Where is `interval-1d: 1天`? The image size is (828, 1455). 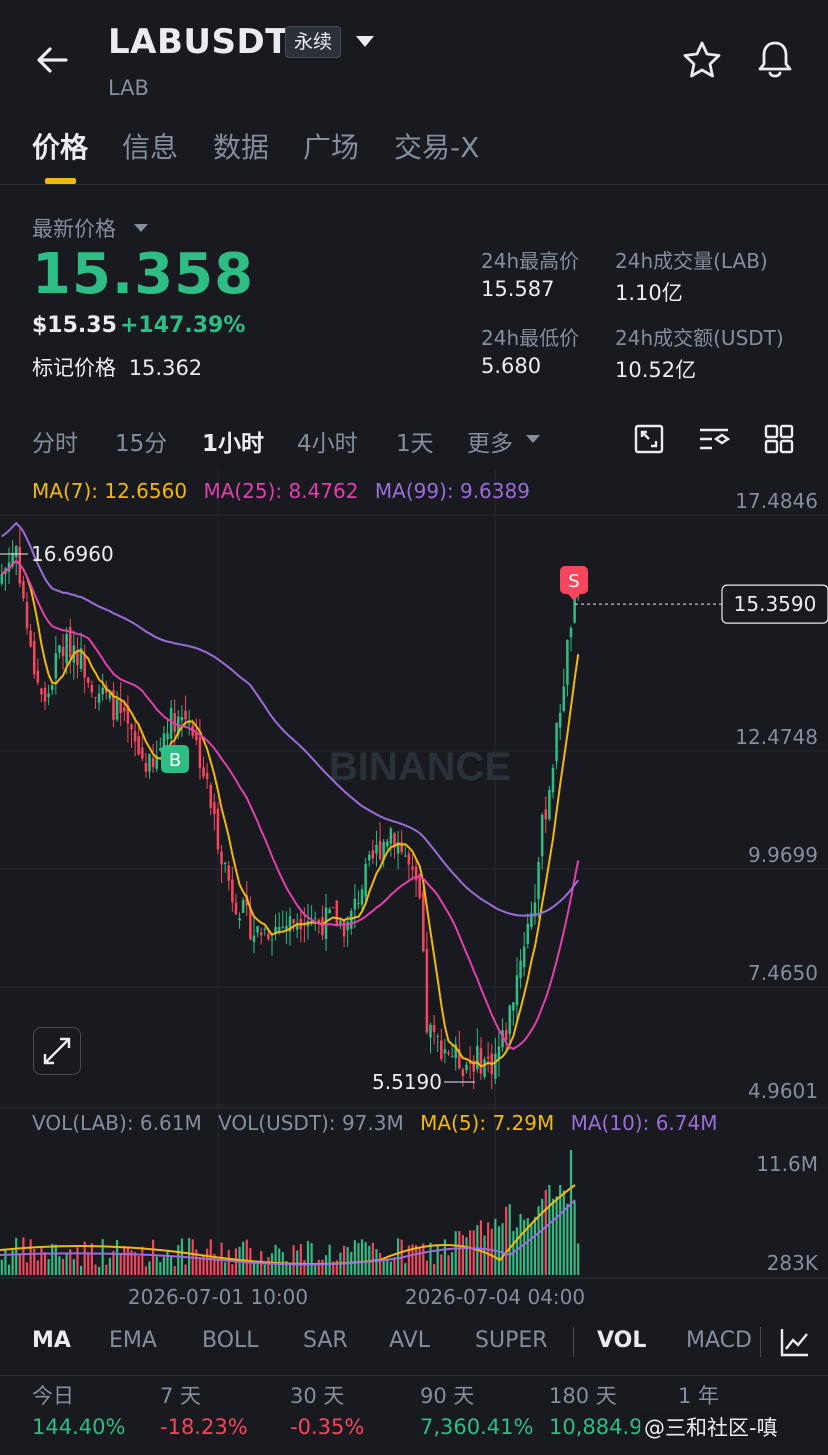 interval-1d: 1天 is located at coordinates (415, 441).